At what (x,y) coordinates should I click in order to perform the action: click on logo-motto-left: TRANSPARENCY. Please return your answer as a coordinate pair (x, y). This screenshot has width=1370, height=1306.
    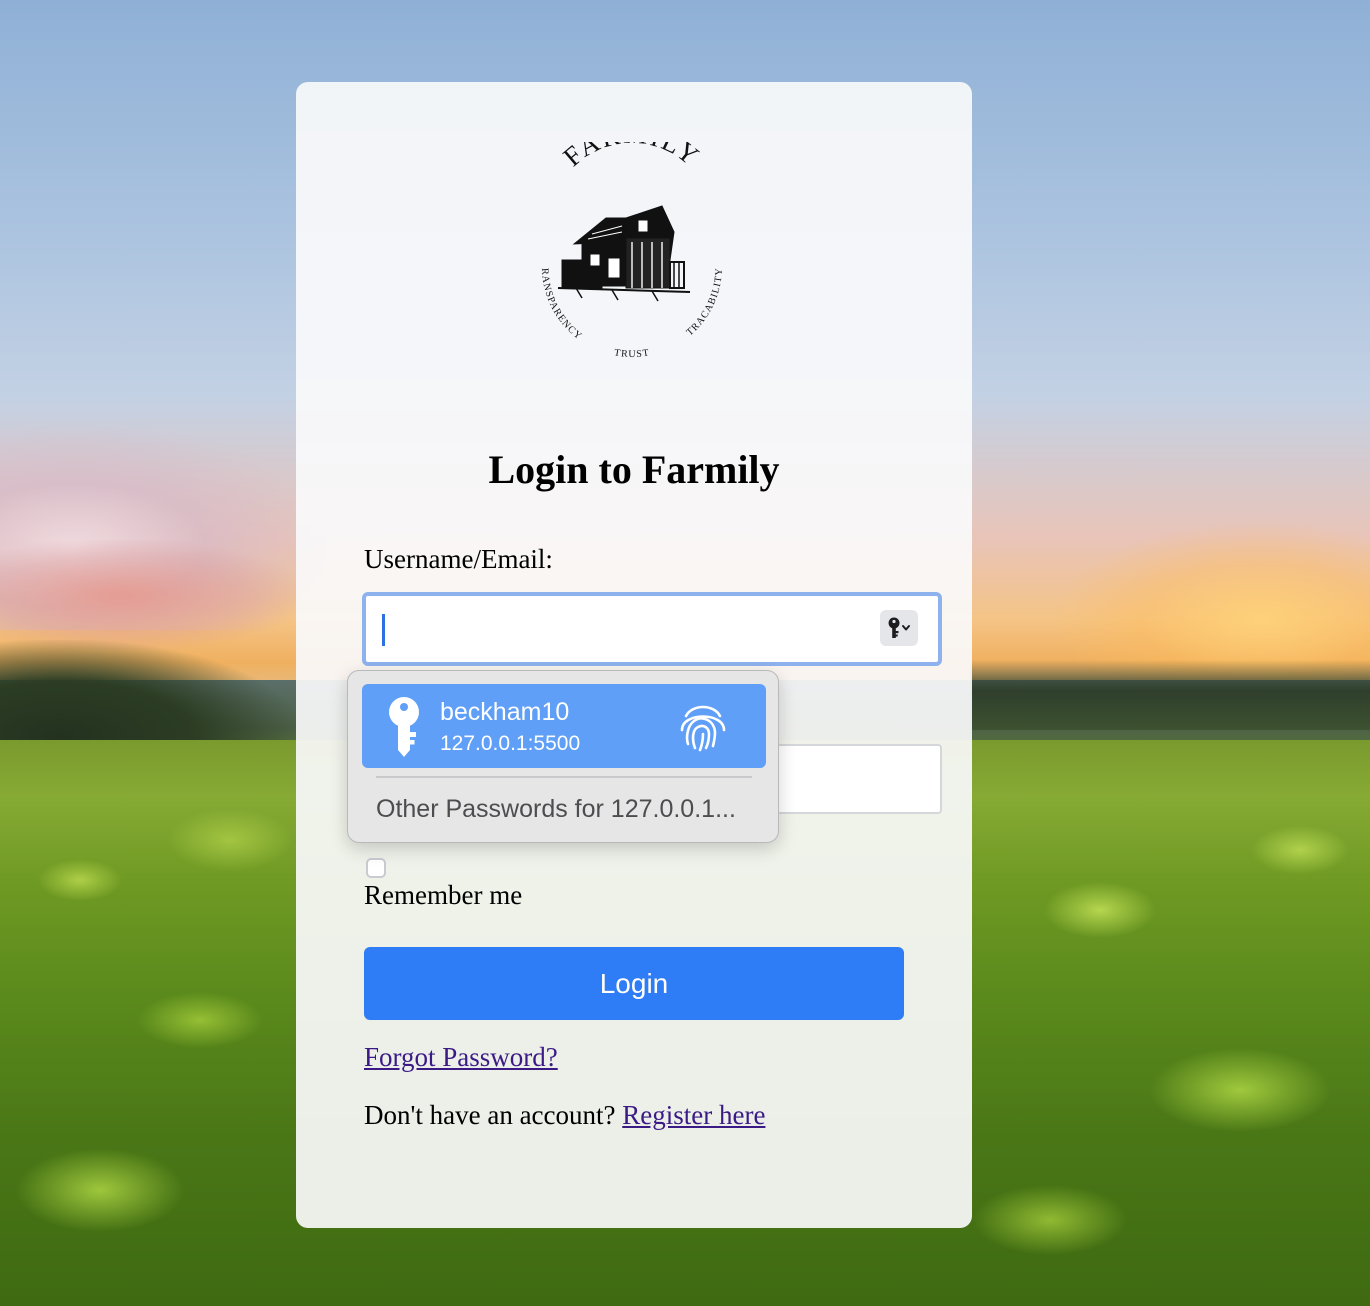
    Looking at the image, I should click on (550, 238).